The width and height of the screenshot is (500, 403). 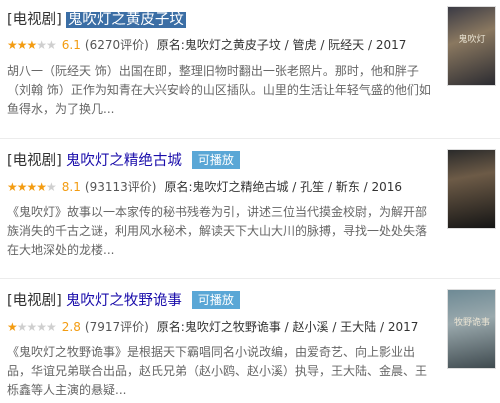 What do you see at coordinates (283, 187) in the screenshot?
I see `original-info: 原名:鬼吹灯之精绝古城 / 孔笙 / 靳东 / 2016` at bounding box center [283, 187].